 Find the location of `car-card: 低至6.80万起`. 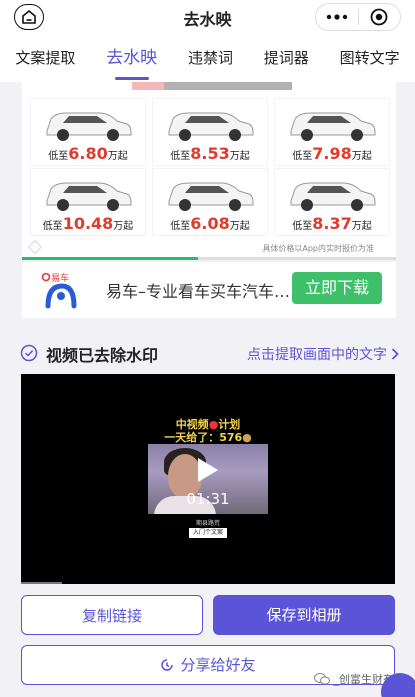

car-card: 低至6.80万起 is located at coordinates (88, 132).